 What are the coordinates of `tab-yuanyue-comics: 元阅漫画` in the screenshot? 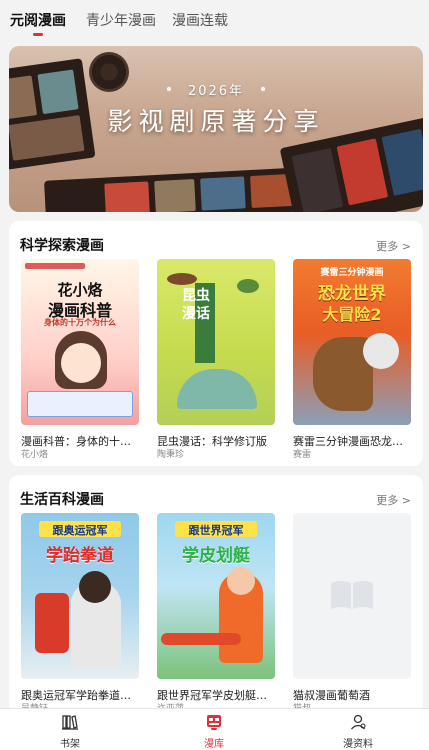 It's located at (38, 20).